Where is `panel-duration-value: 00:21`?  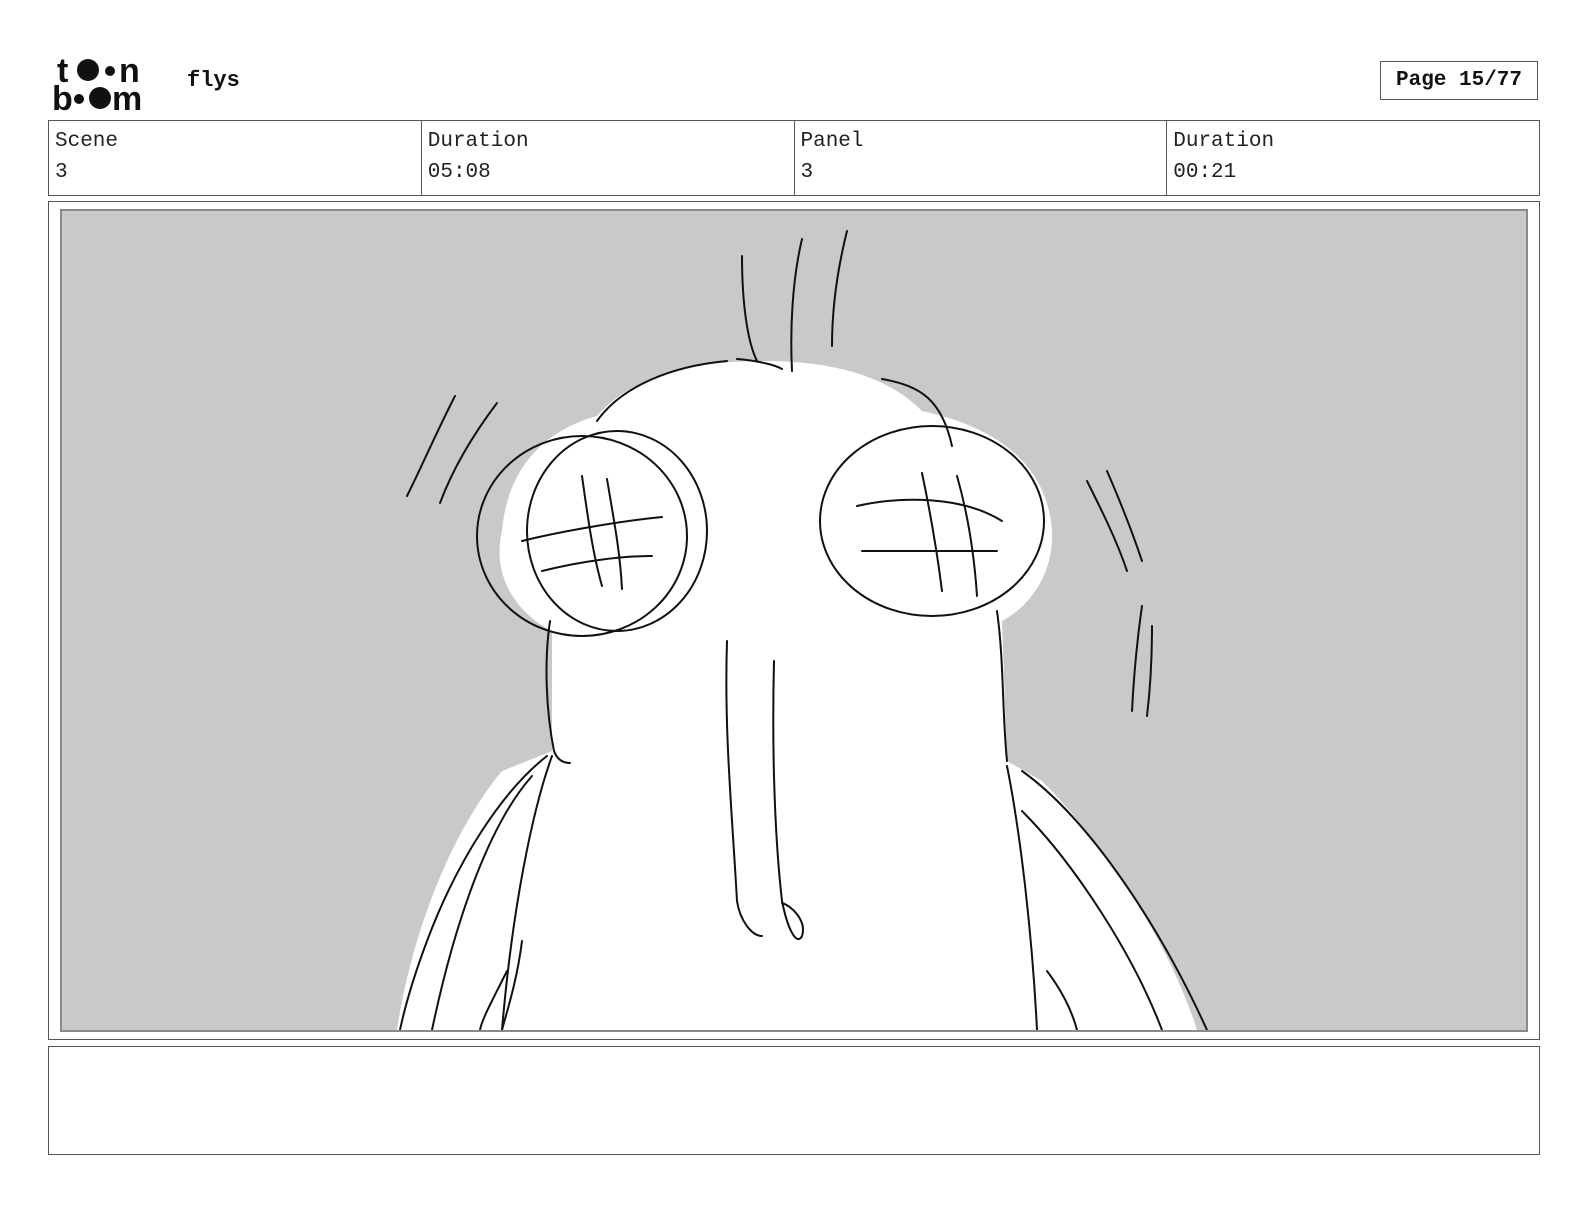
panel-duration-value: 00:21 is located at coordinates (1205, 172).